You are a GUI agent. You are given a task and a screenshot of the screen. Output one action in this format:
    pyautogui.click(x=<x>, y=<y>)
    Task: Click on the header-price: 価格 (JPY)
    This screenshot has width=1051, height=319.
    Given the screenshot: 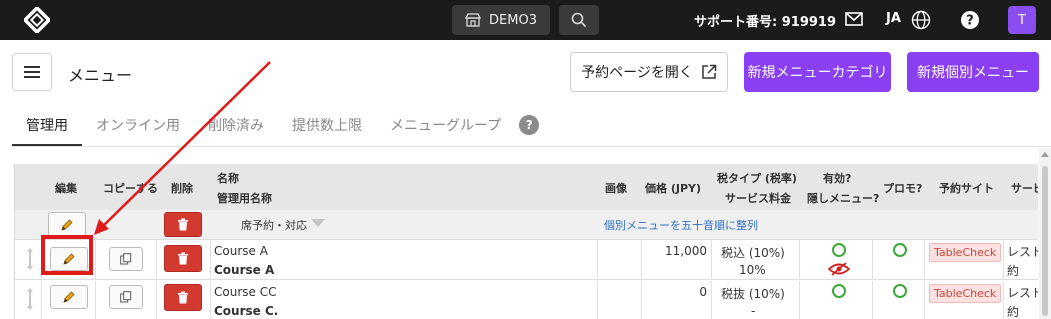 What is the action you would take?
    pyautogui.click(x=673, y=188)
    